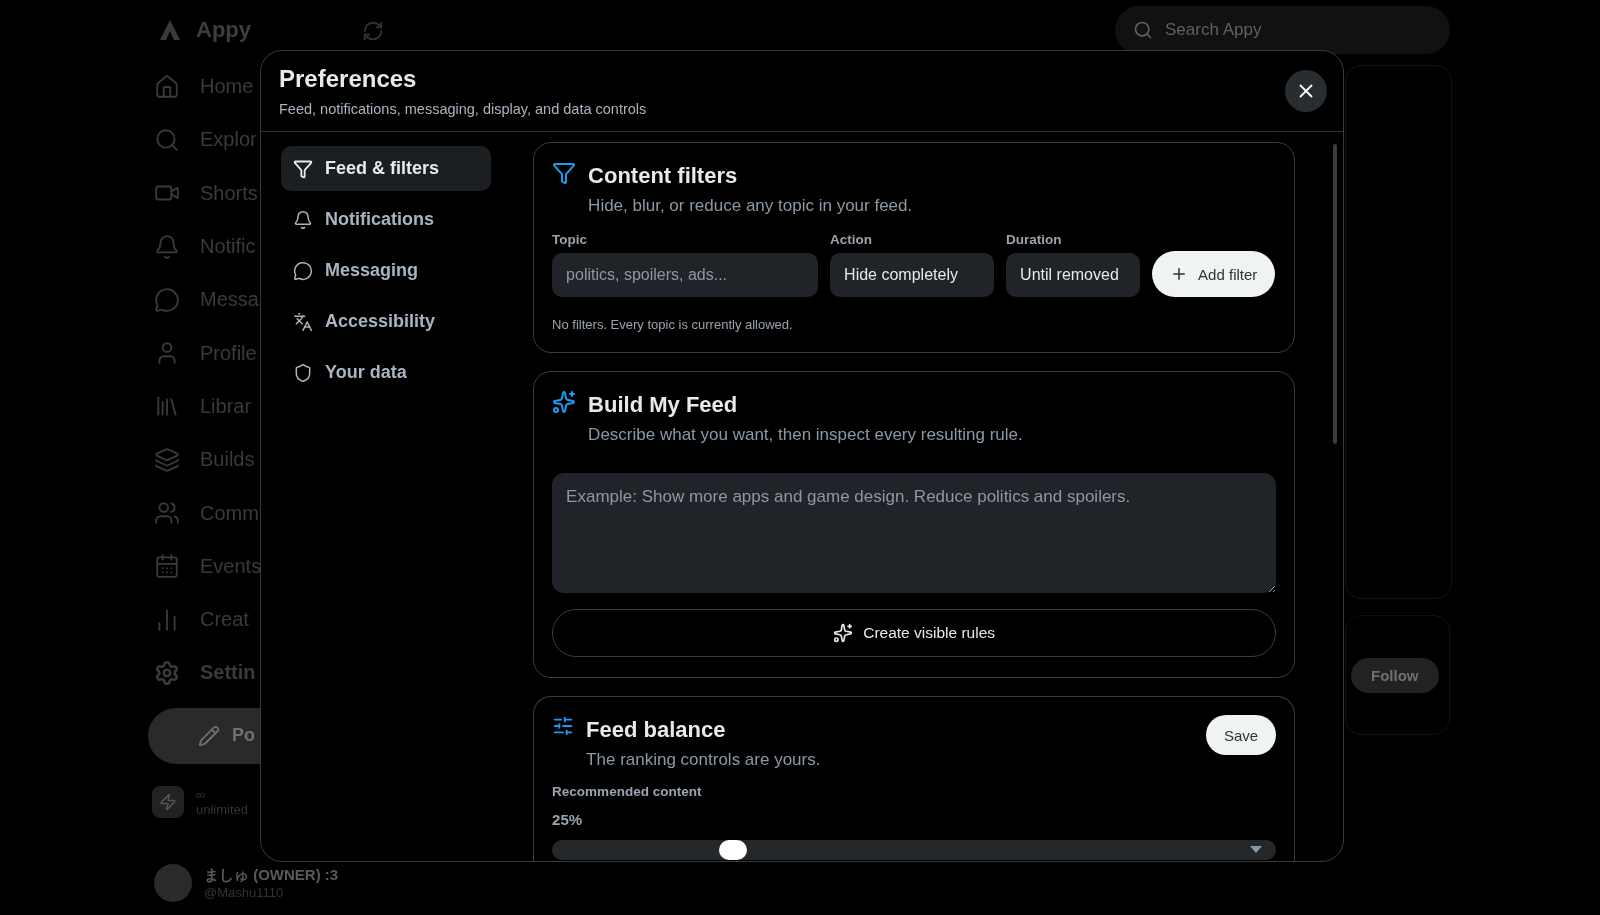 This screenshot has height=915, width=1600. I want to click on section-subtitle: The ranking controls are yours., so click(703, 760).